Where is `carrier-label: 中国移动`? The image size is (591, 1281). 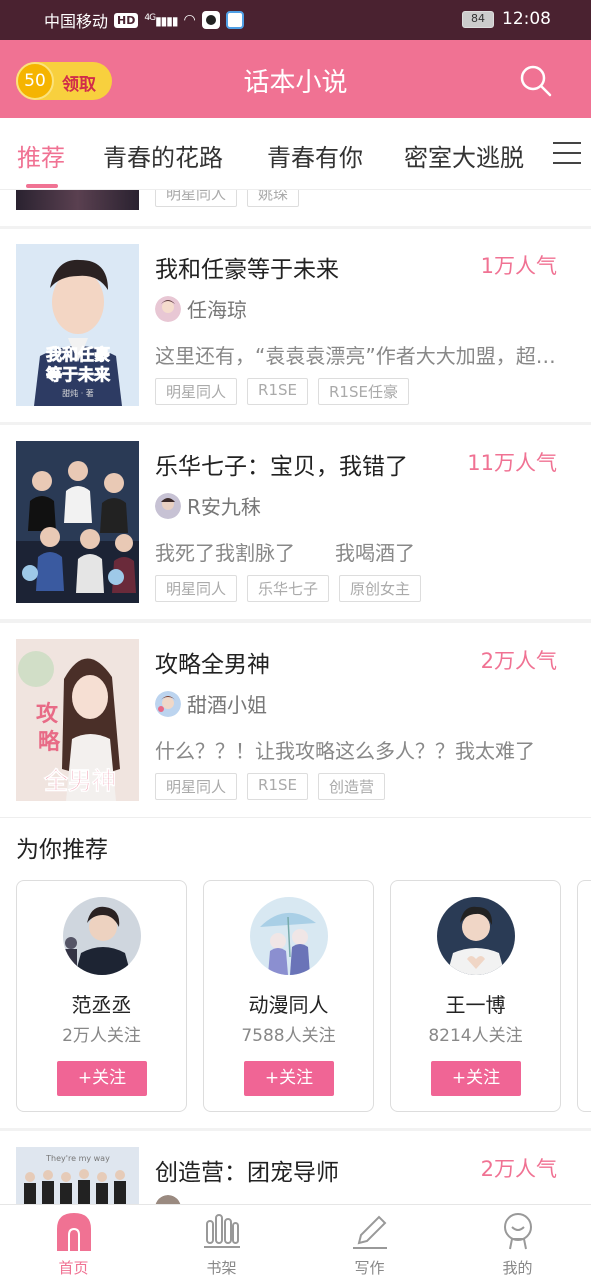
carrier-label: 中国移动 is located at coordinates (76, 21).